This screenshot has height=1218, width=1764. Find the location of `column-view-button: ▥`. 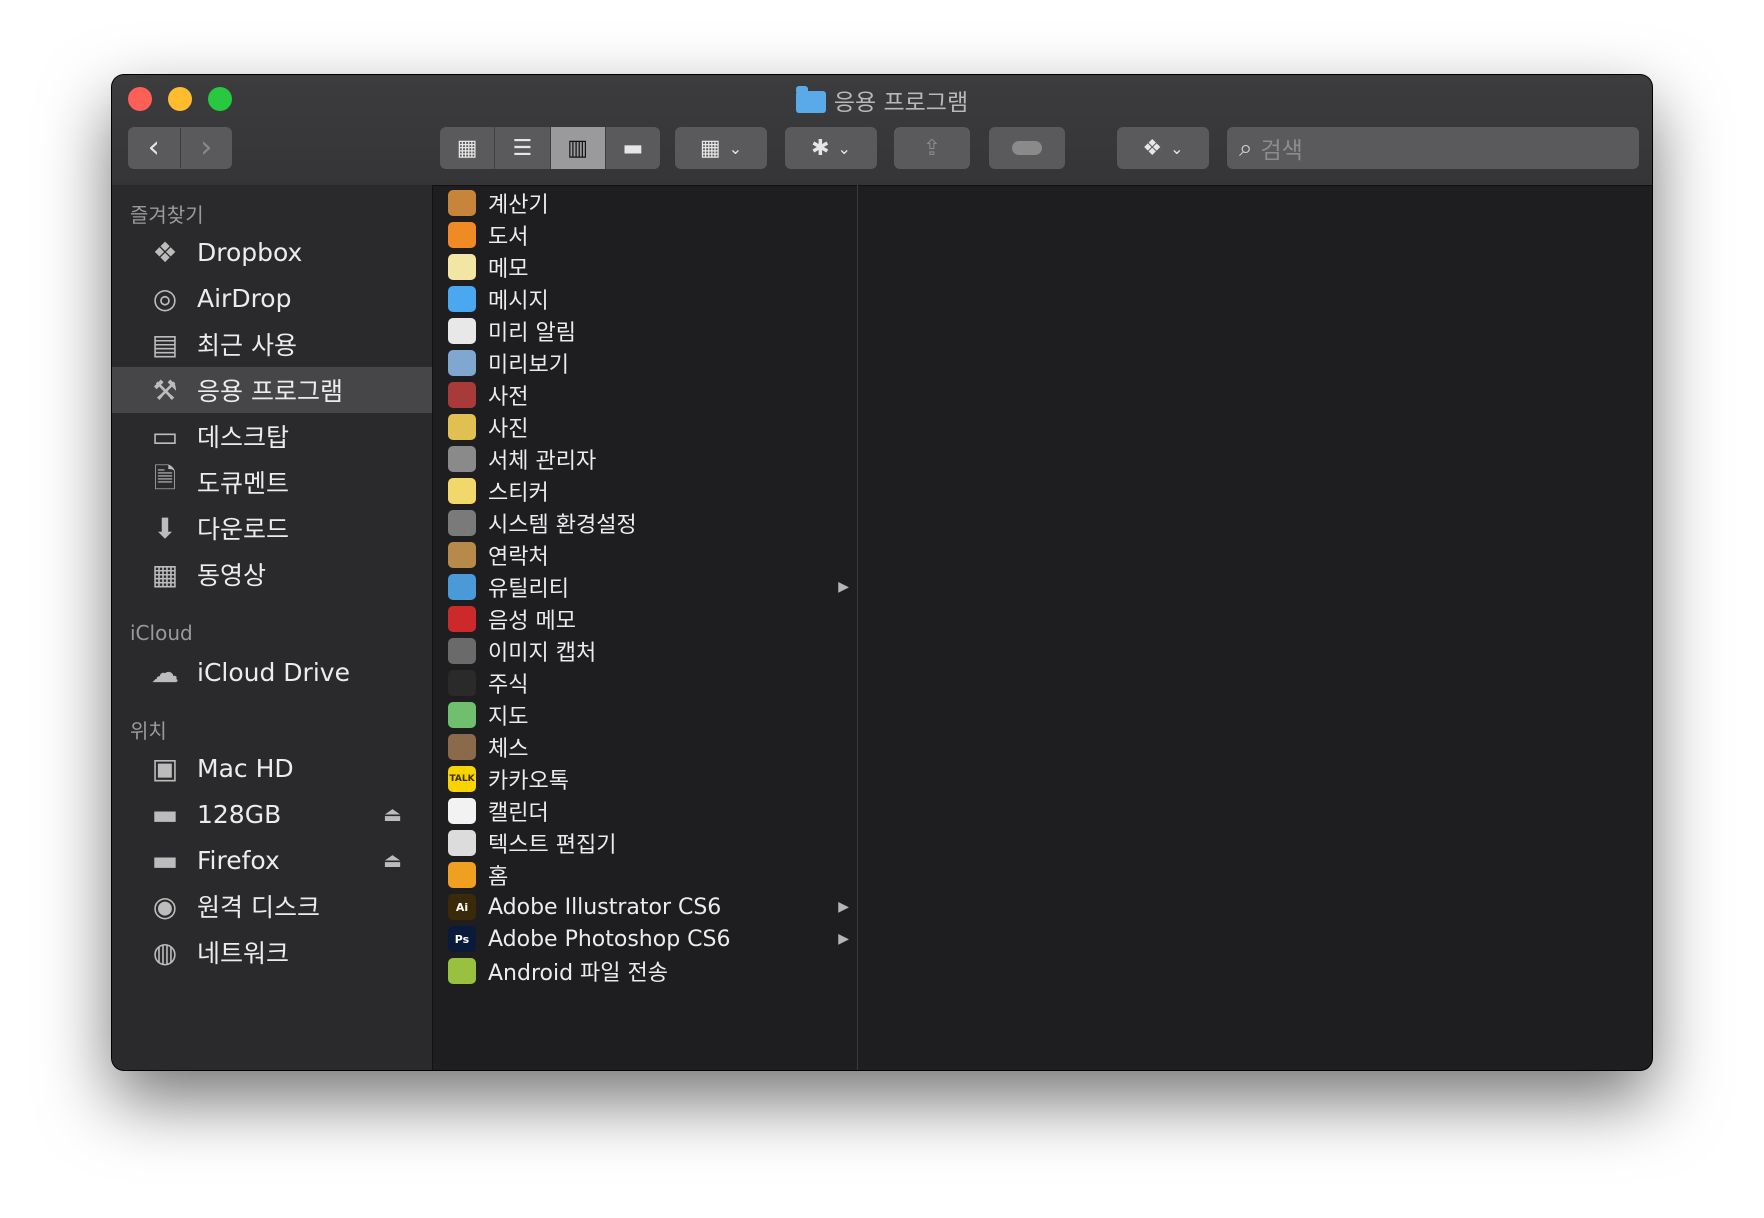

column-view-button: ▥ is located at coordinates (578, 148).